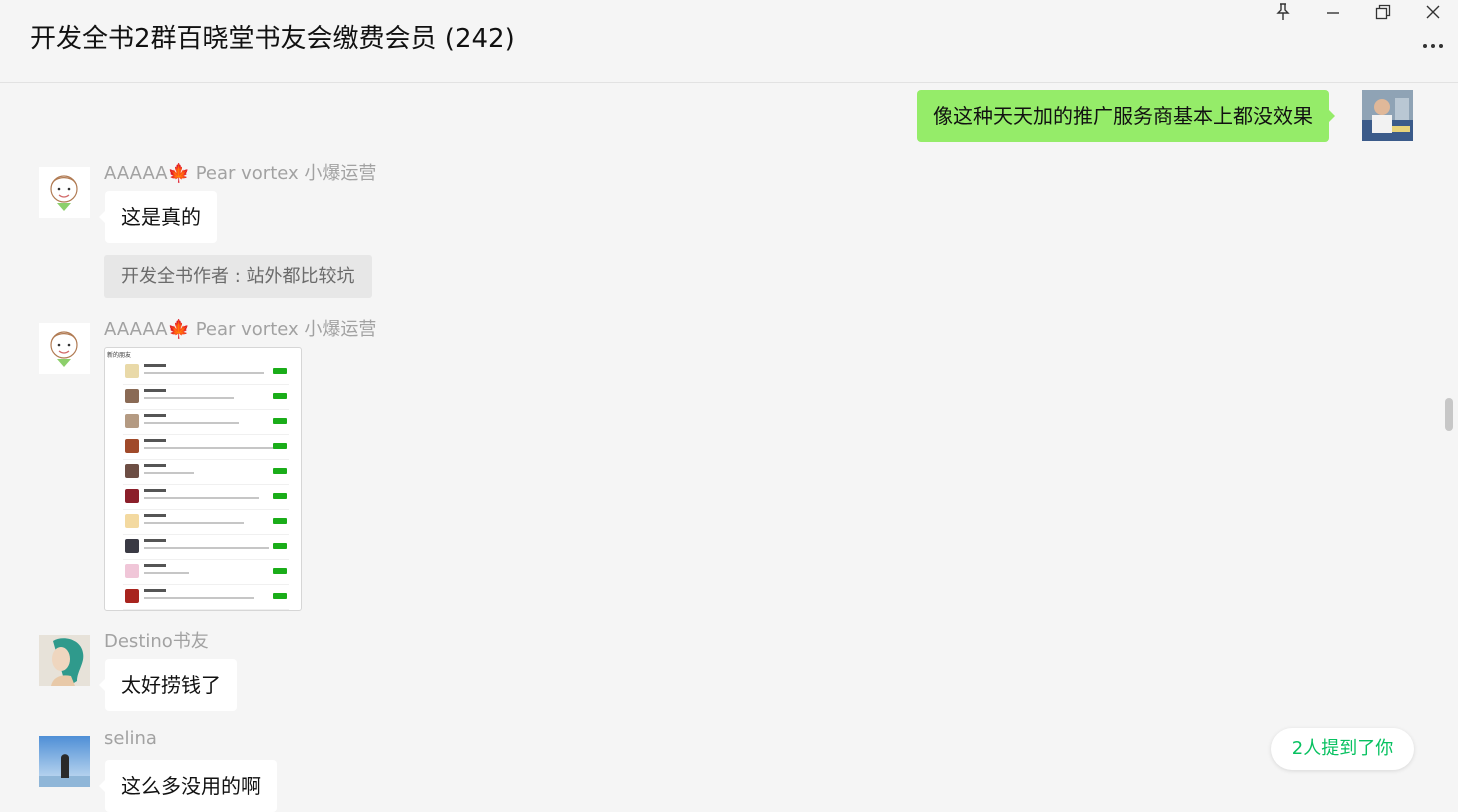  I want to click on close-icon, so click(1433, 12).